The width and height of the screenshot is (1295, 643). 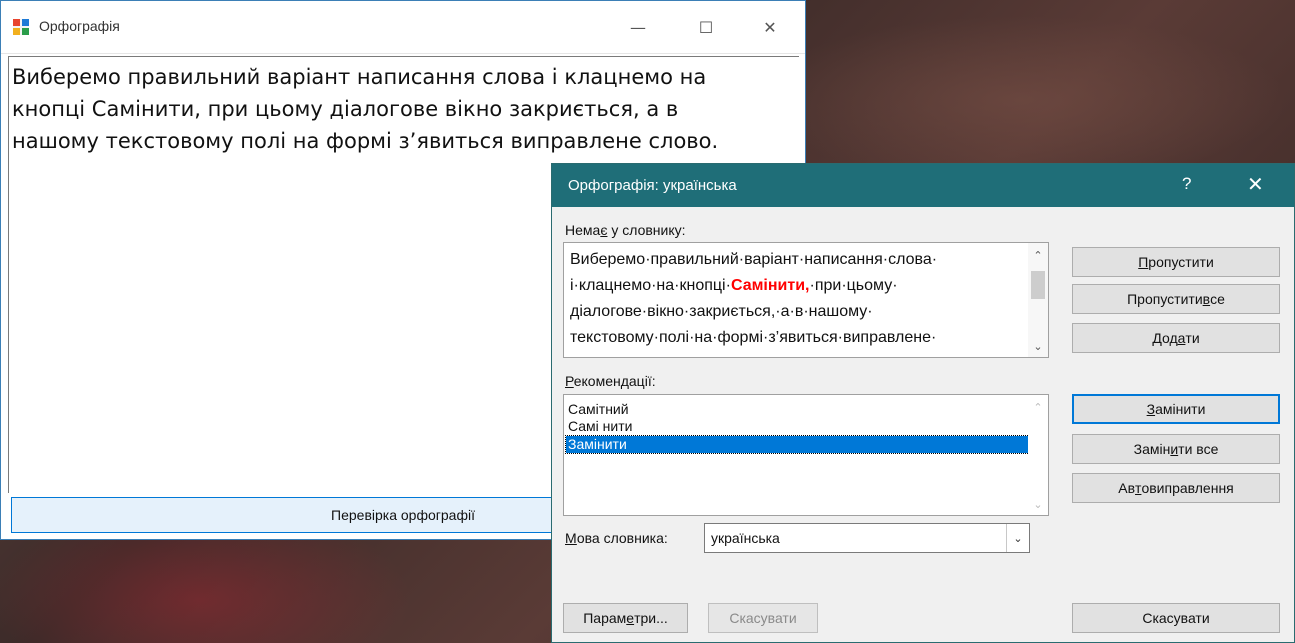 What do you see at coordinates (1176, 618) in the screenshot?
I see `cancel-button: Скасувати` at bounding box center [1176, 618].